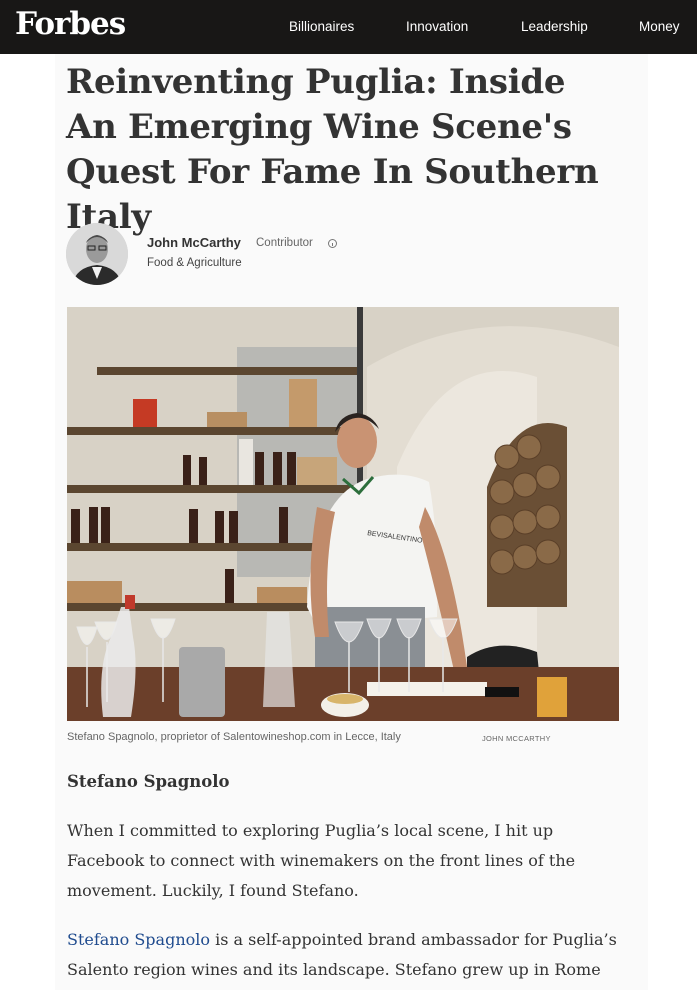 The image size is (697, 990). Describe the element at coordinates (97, 254) in the screenshot. I see `author-avatar` at that location.